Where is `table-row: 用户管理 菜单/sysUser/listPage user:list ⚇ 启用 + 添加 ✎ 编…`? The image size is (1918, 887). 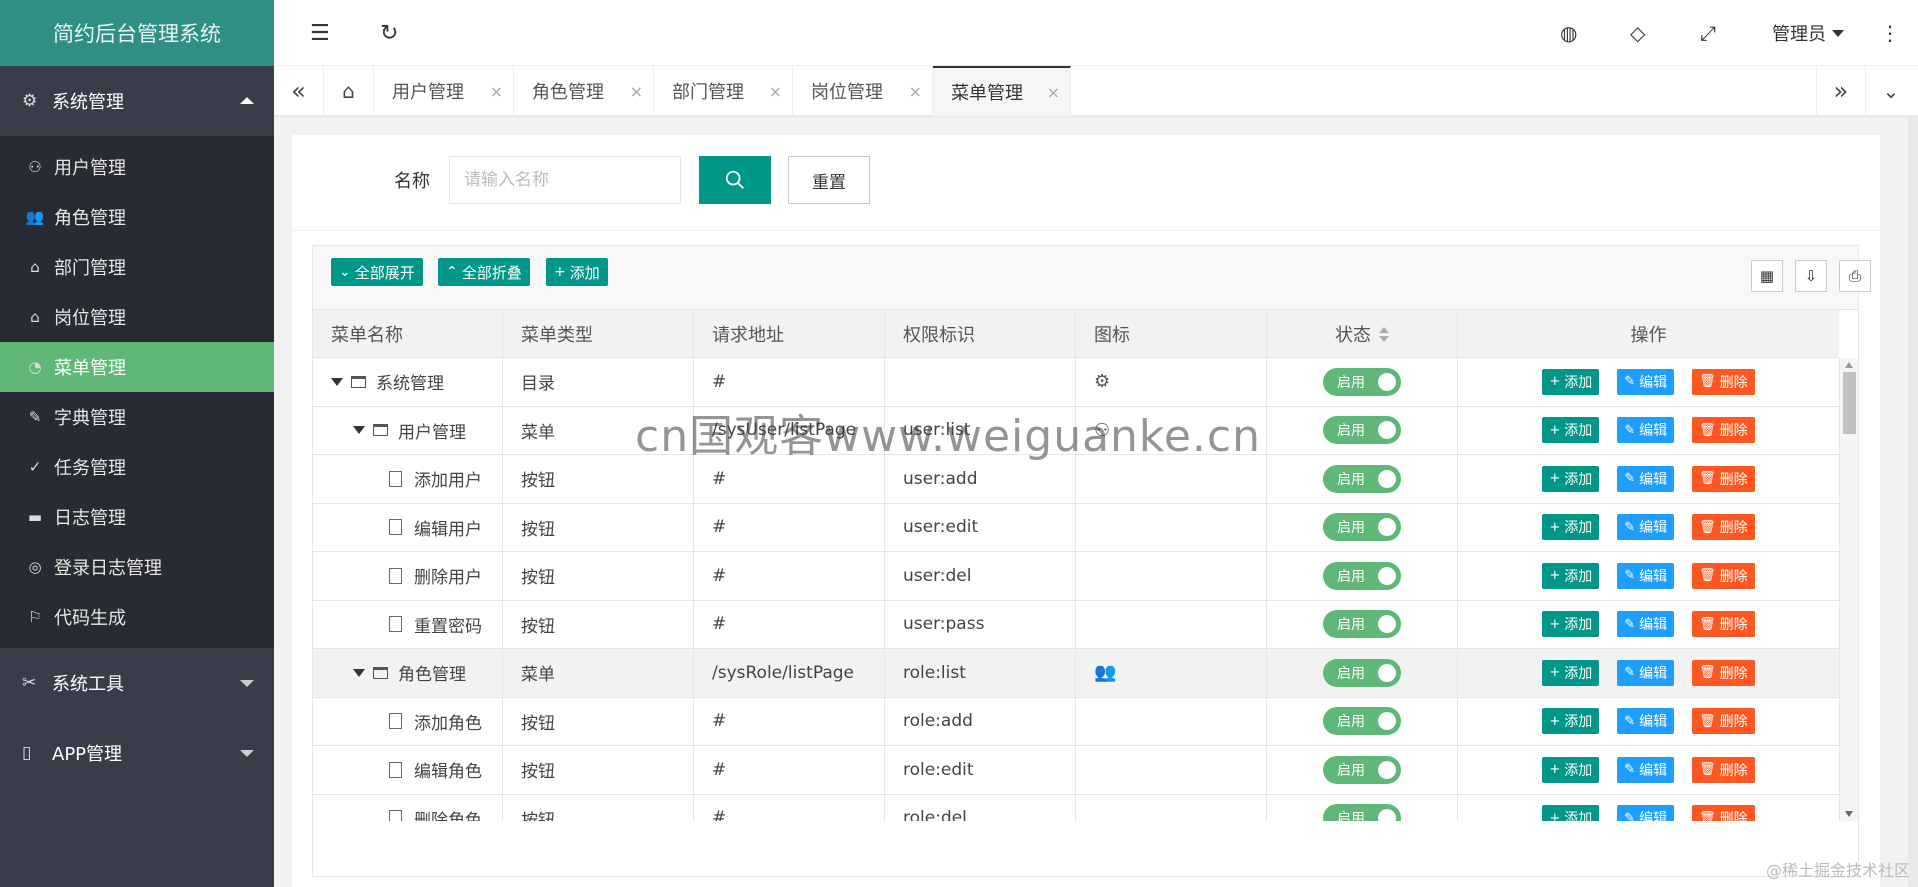 table-row: 用户管理 菜单/sysUser/listPage user:list ⚇ 启用 + 添加 ✎ 编… is located at coordinates (1076, 430).